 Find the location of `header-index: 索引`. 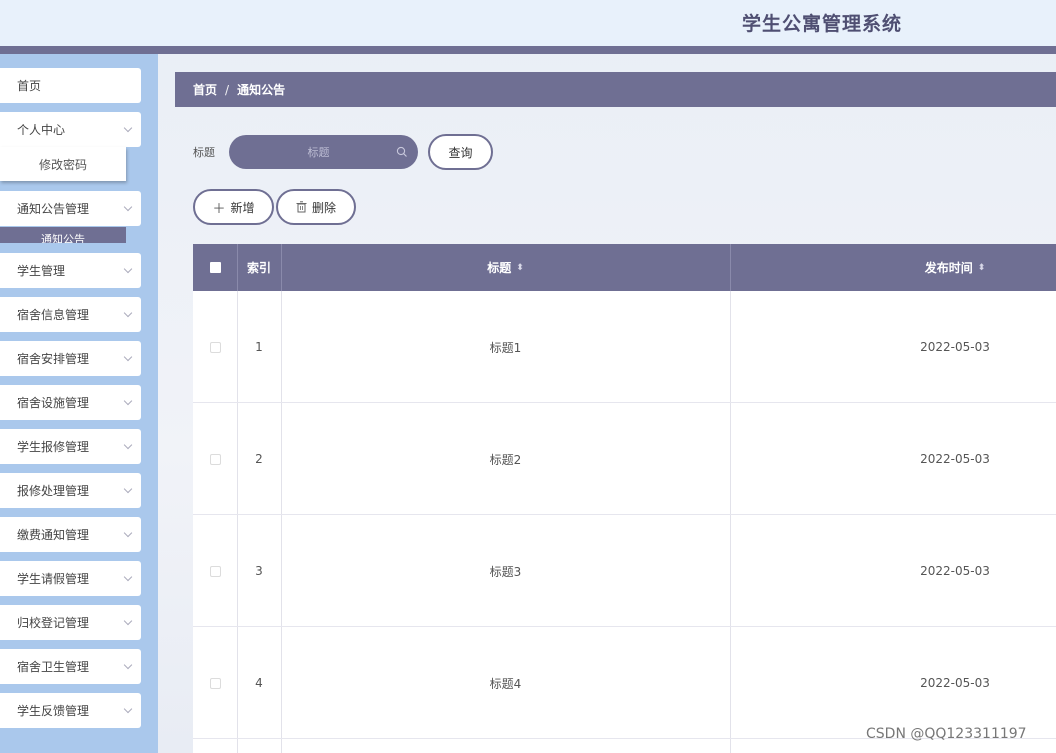

header-index: 索引 is located at coordinates (259, 267).